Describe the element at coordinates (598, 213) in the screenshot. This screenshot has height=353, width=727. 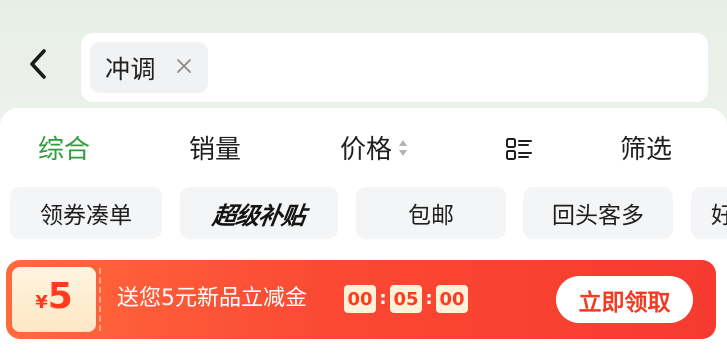
I see `filter-chip-repeat-customers: 回头客多` at that location.